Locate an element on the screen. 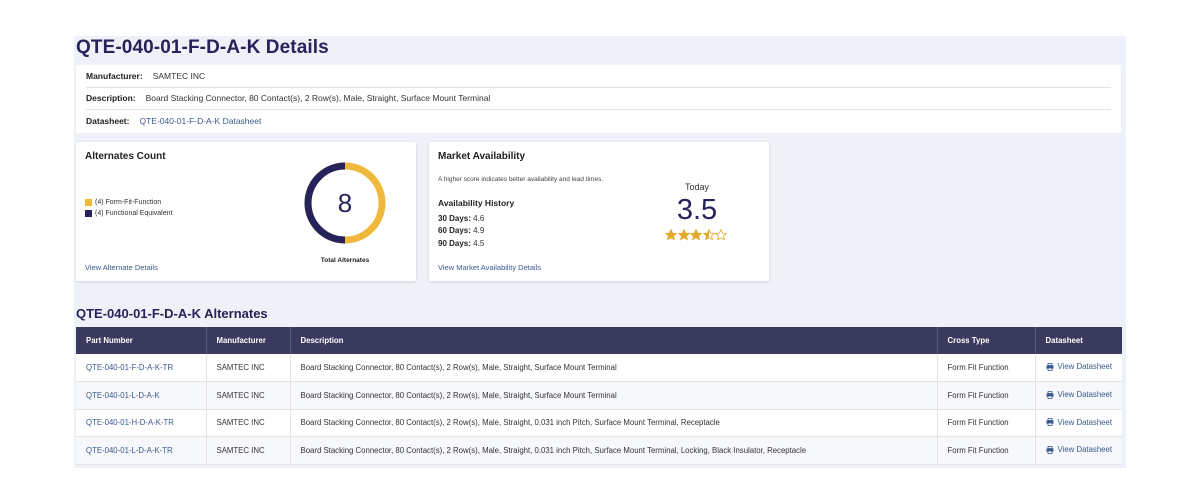  availability-history-list: 30 Days: 4.6 60 Days: 4.9 90 Days: 4.5 is located at coordinates (461, 231).